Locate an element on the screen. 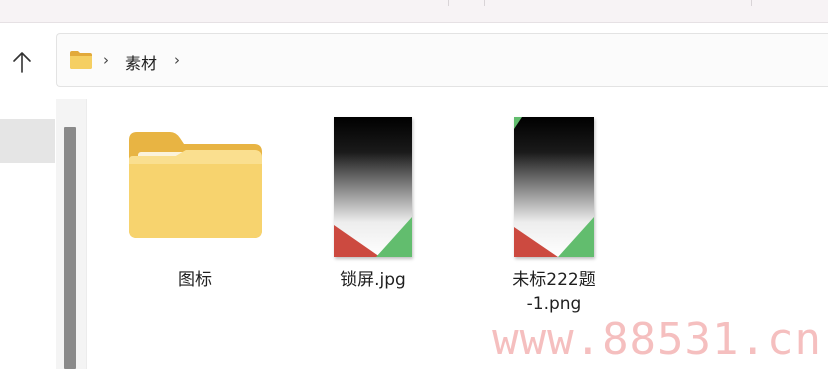  scrollbar-thumb is located at coordinates (70, 248).